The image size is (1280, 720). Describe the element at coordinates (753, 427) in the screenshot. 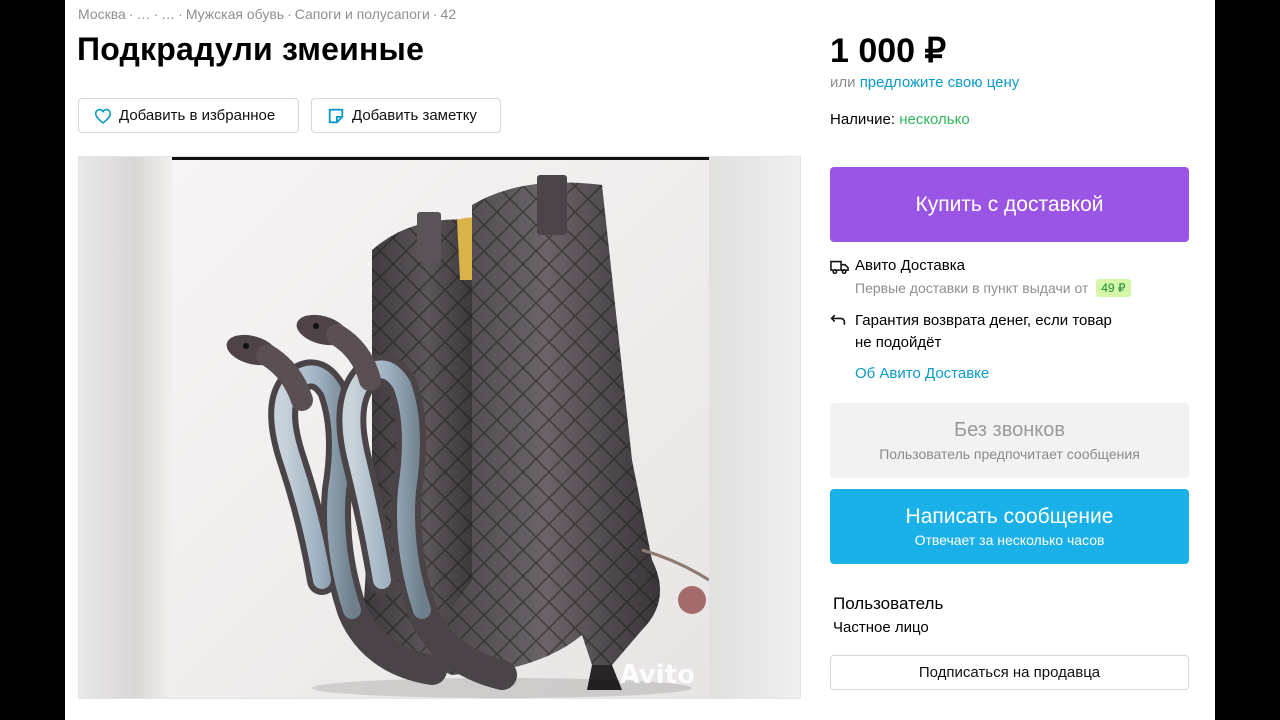

I see `gallery-blur-right` at that location.